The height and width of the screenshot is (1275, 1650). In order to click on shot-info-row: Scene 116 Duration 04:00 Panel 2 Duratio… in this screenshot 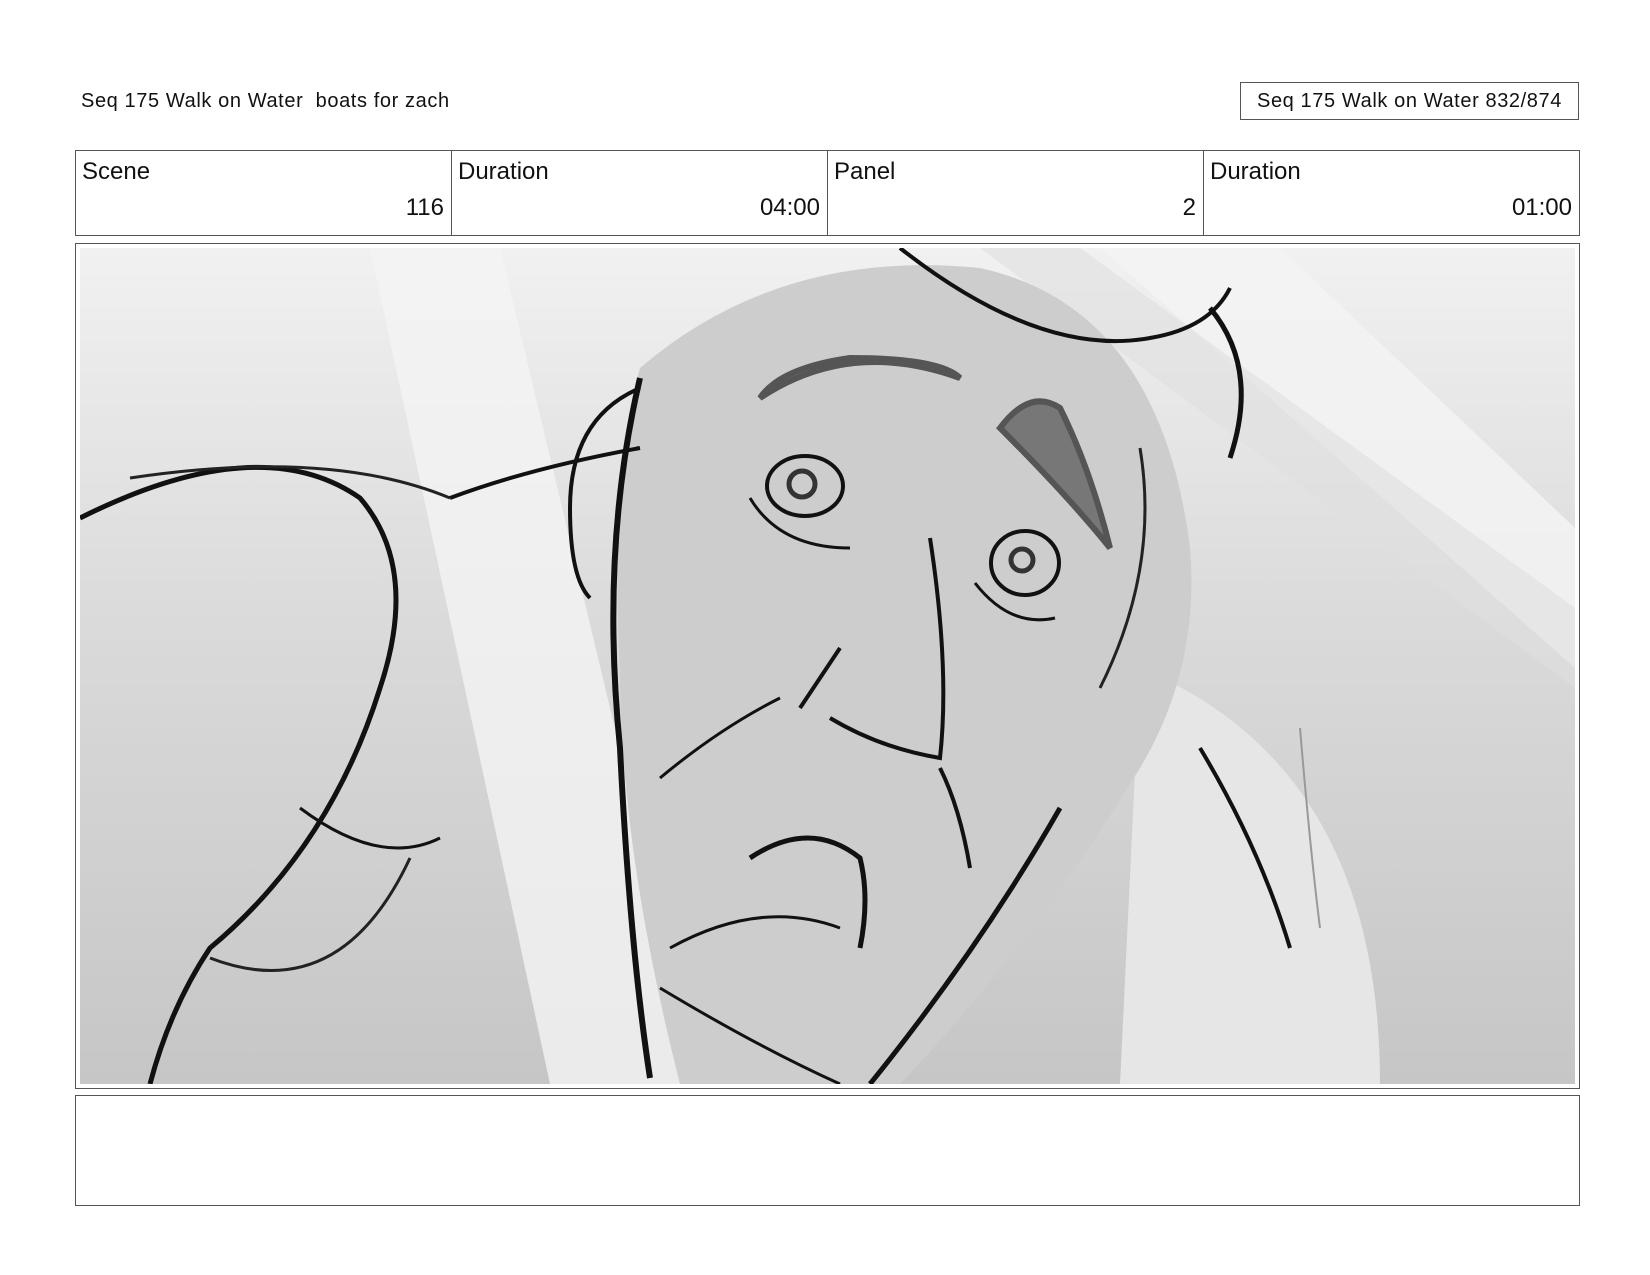, I will do `click(827, 193)`.